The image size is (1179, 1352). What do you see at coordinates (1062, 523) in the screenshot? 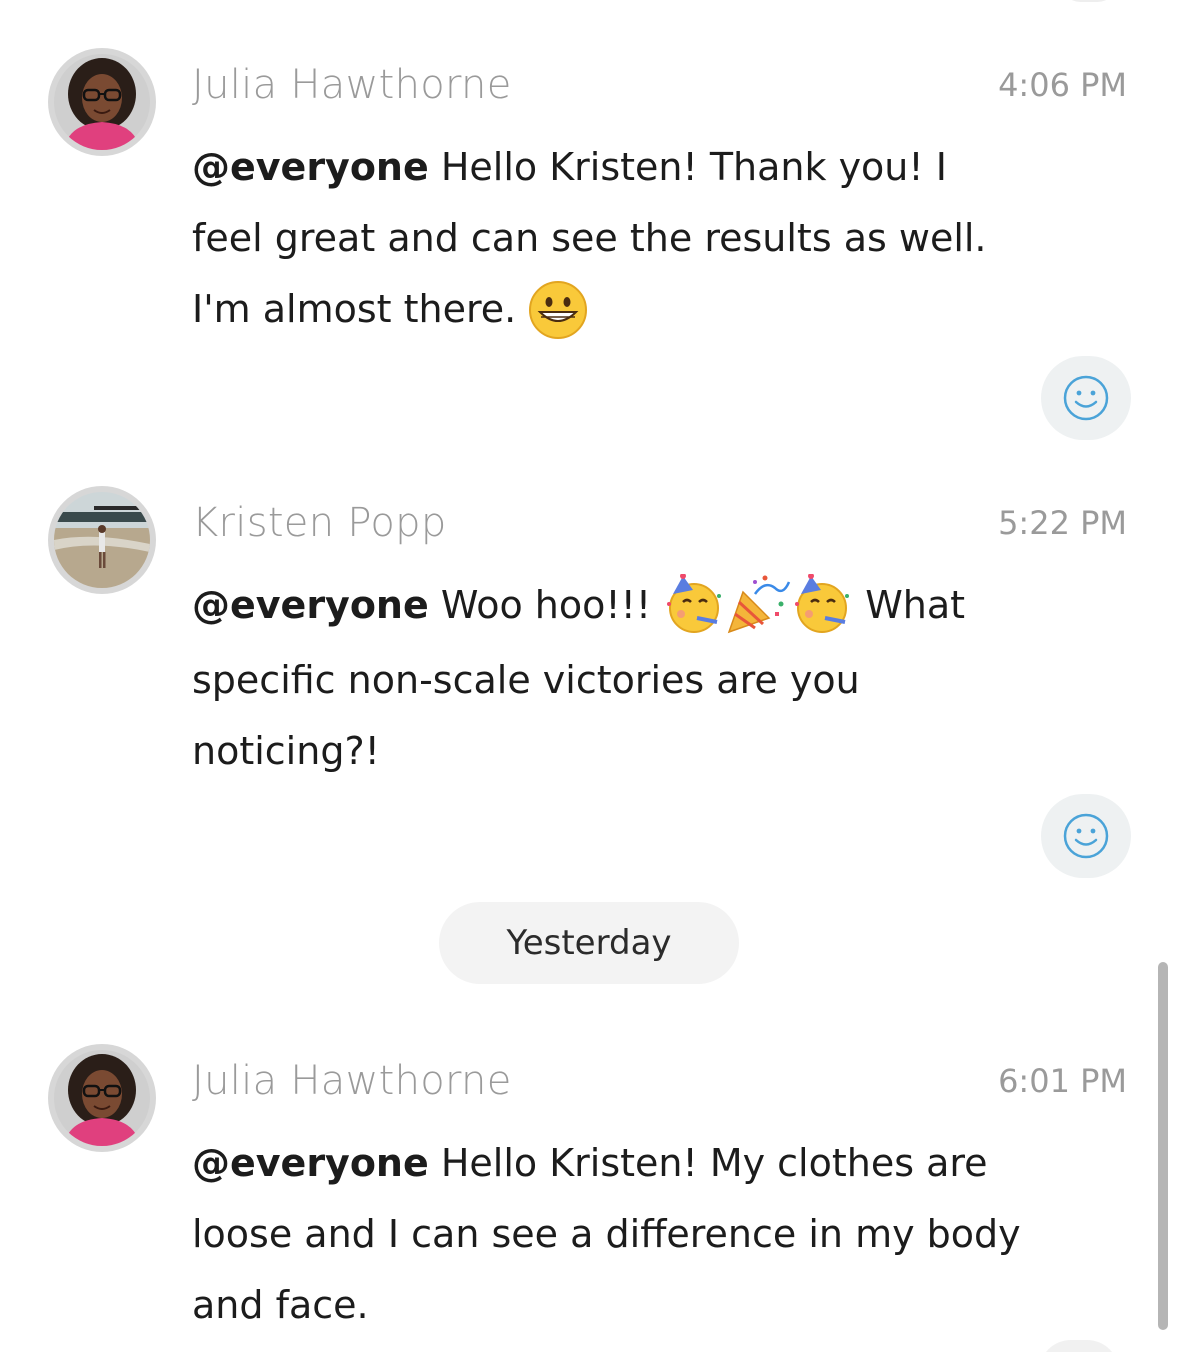
I see `message-time: 5:22 PM` at bounding box center [1062, 523].